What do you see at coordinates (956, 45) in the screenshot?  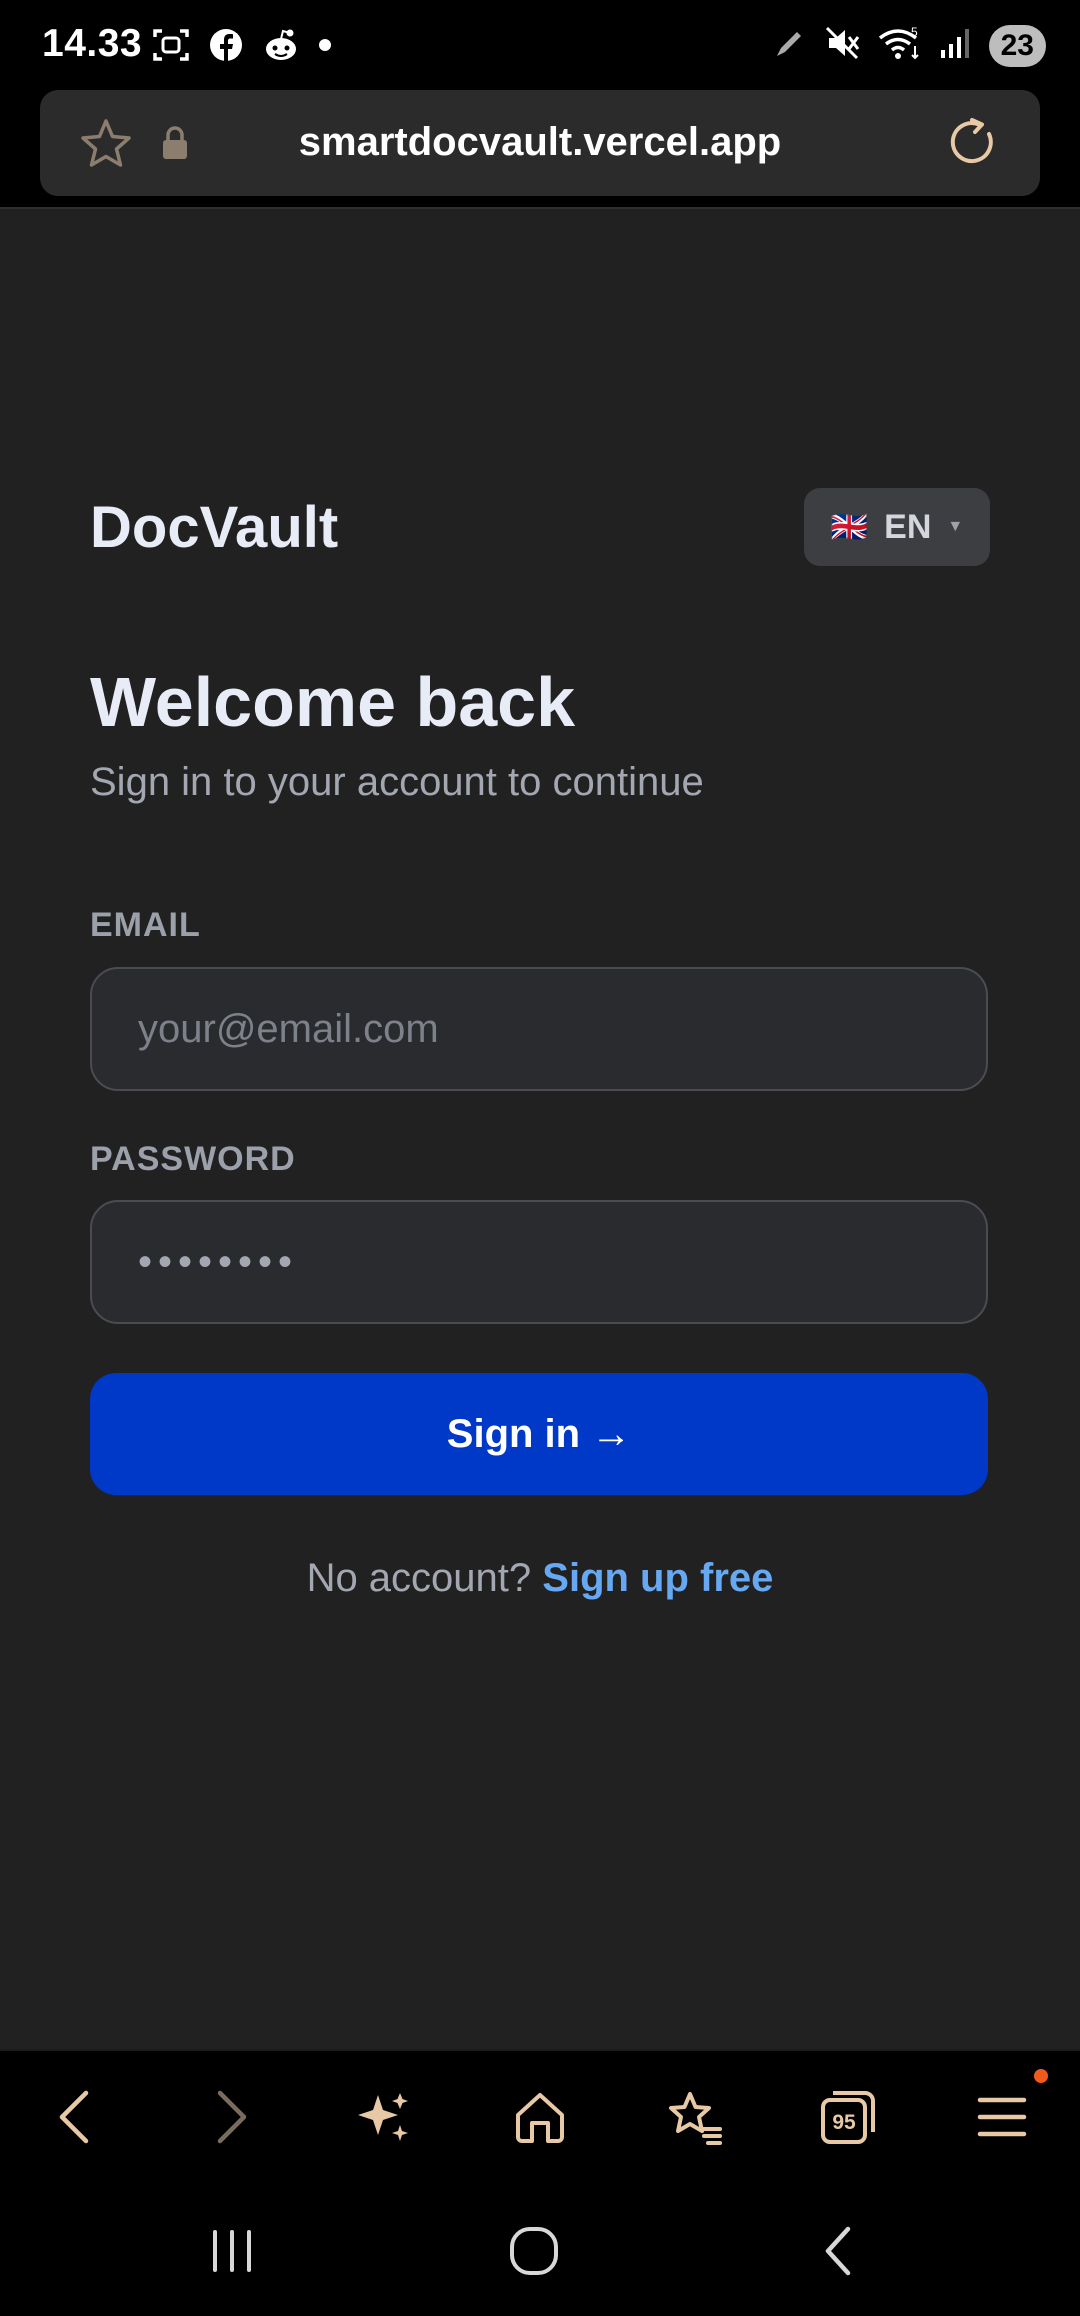 I see `signal-icon` at bounding box center [956, 45].